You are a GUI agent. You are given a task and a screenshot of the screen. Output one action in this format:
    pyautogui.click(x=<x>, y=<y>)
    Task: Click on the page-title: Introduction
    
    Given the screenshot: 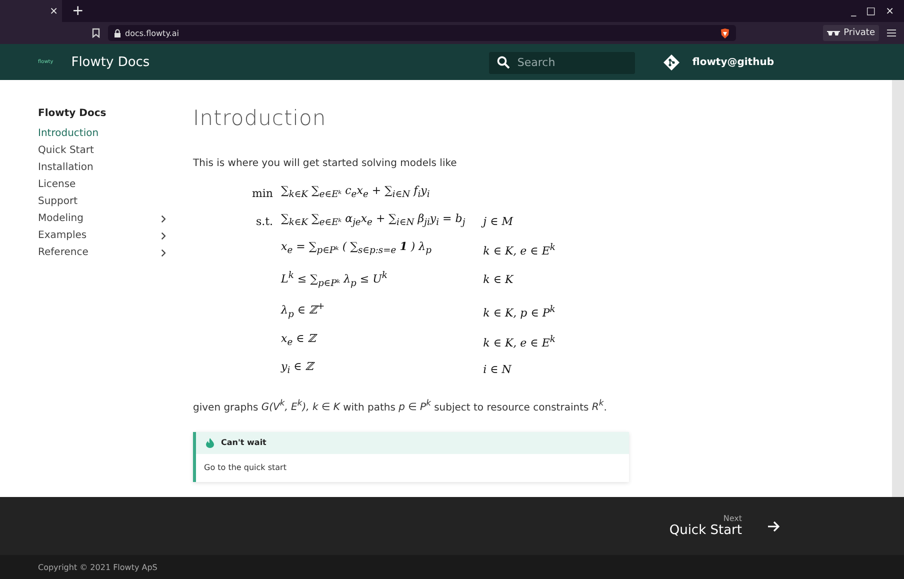 What is the action you would take?
    pyautogui.click(x=260, y=118)
    